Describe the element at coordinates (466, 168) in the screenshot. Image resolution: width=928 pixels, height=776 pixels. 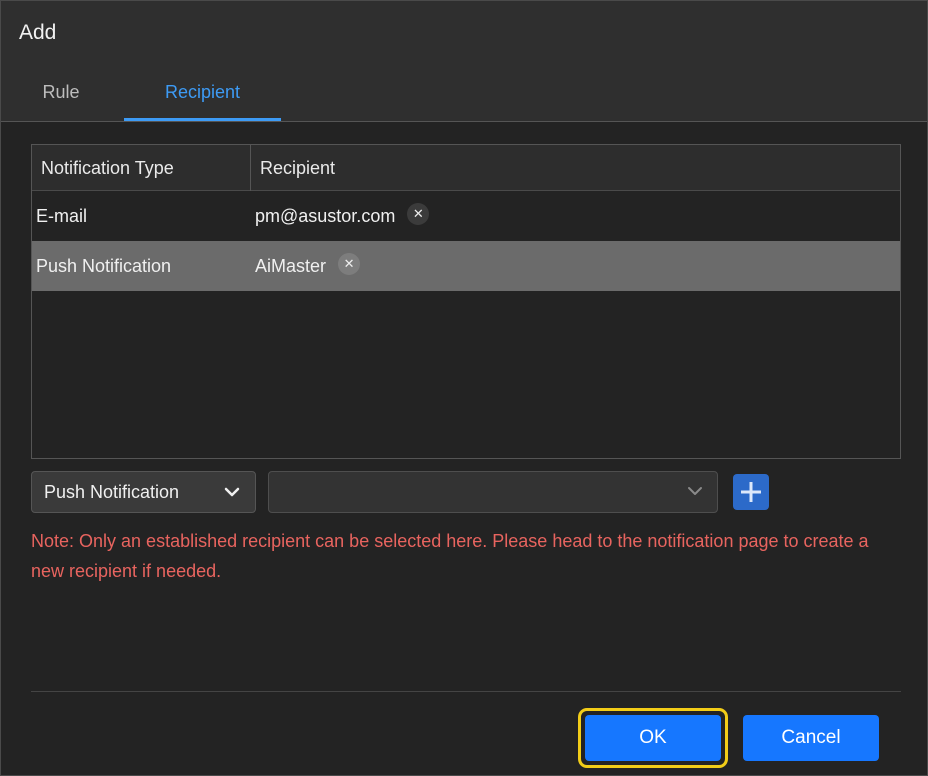
I see `table-header: Notification Type Recipient` at that location.